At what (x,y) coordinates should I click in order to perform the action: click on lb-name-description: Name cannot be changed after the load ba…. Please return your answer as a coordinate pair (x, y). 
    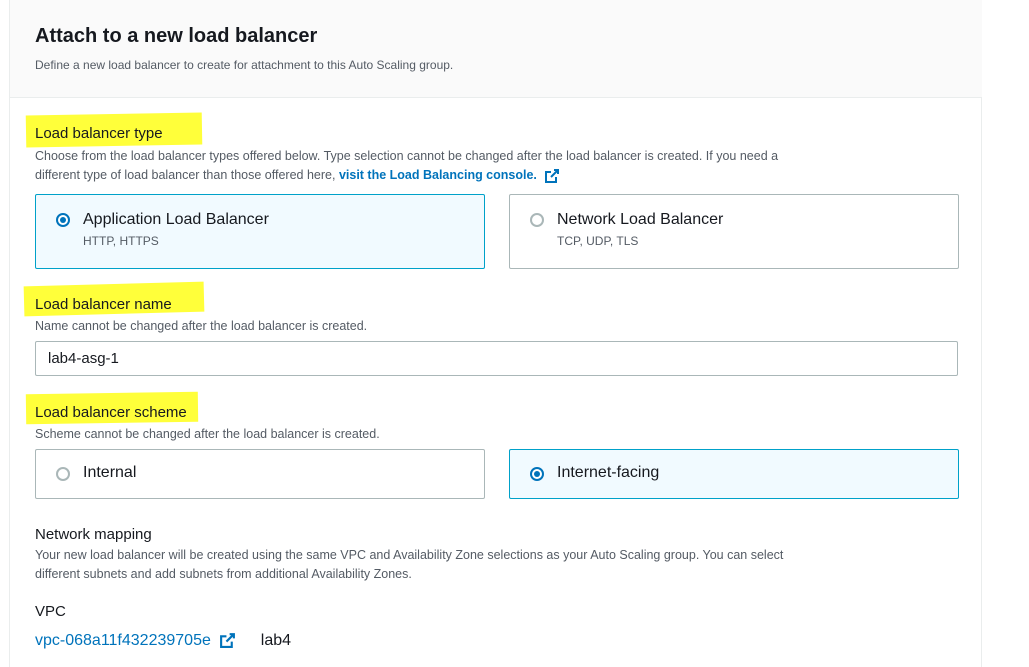
    Looking at the image, I should click on (201, 326).